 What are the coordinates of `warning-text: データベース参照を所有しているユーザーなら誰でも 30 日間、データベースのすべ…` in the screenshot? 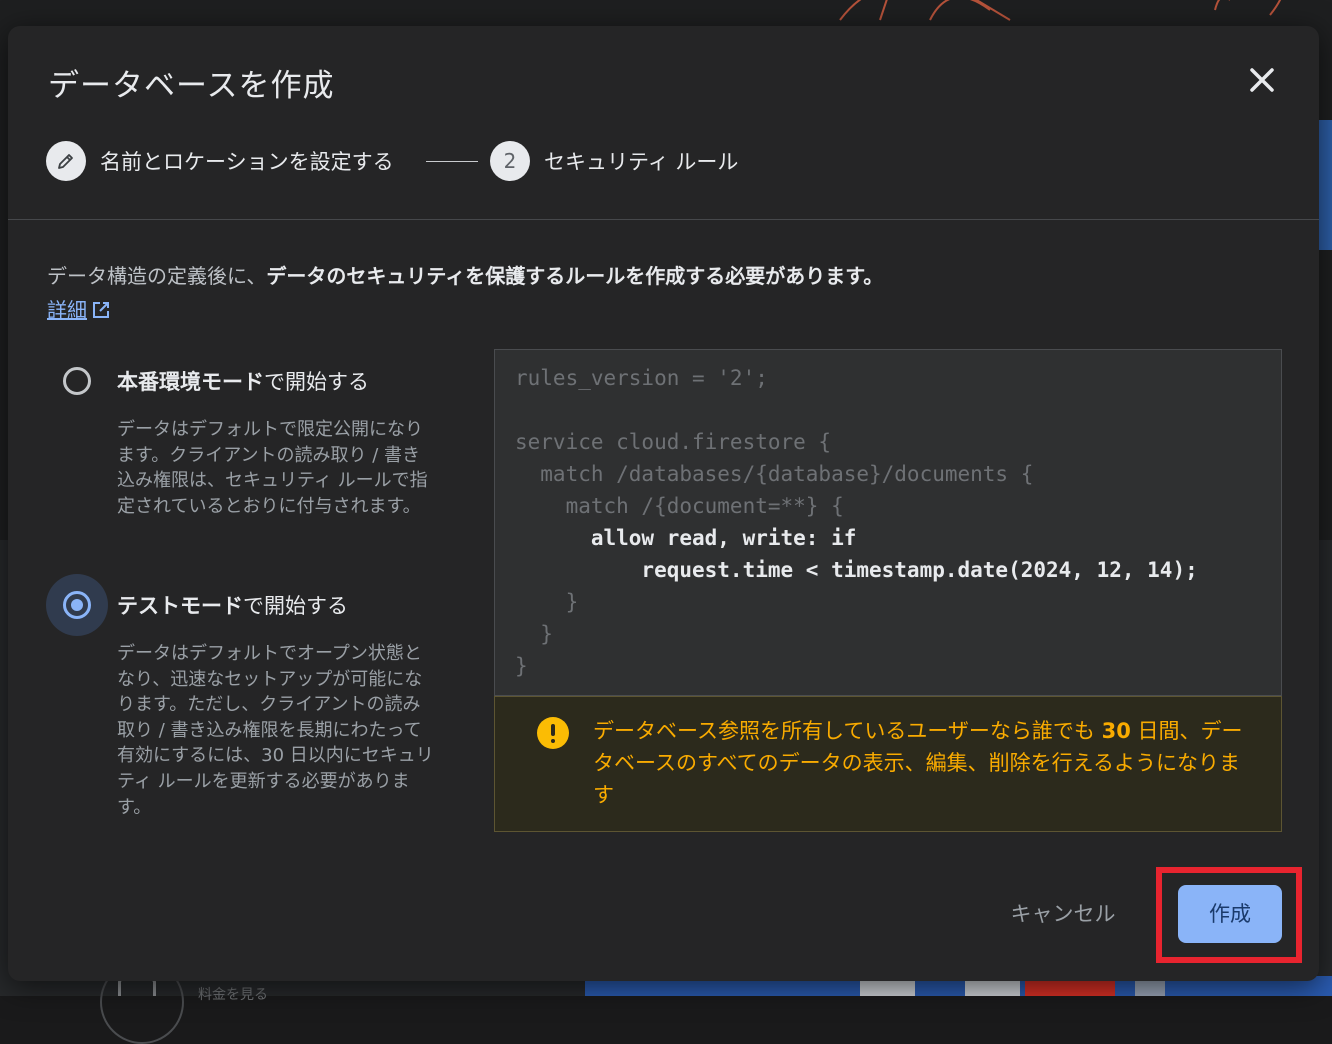 It's located at (923, 763).